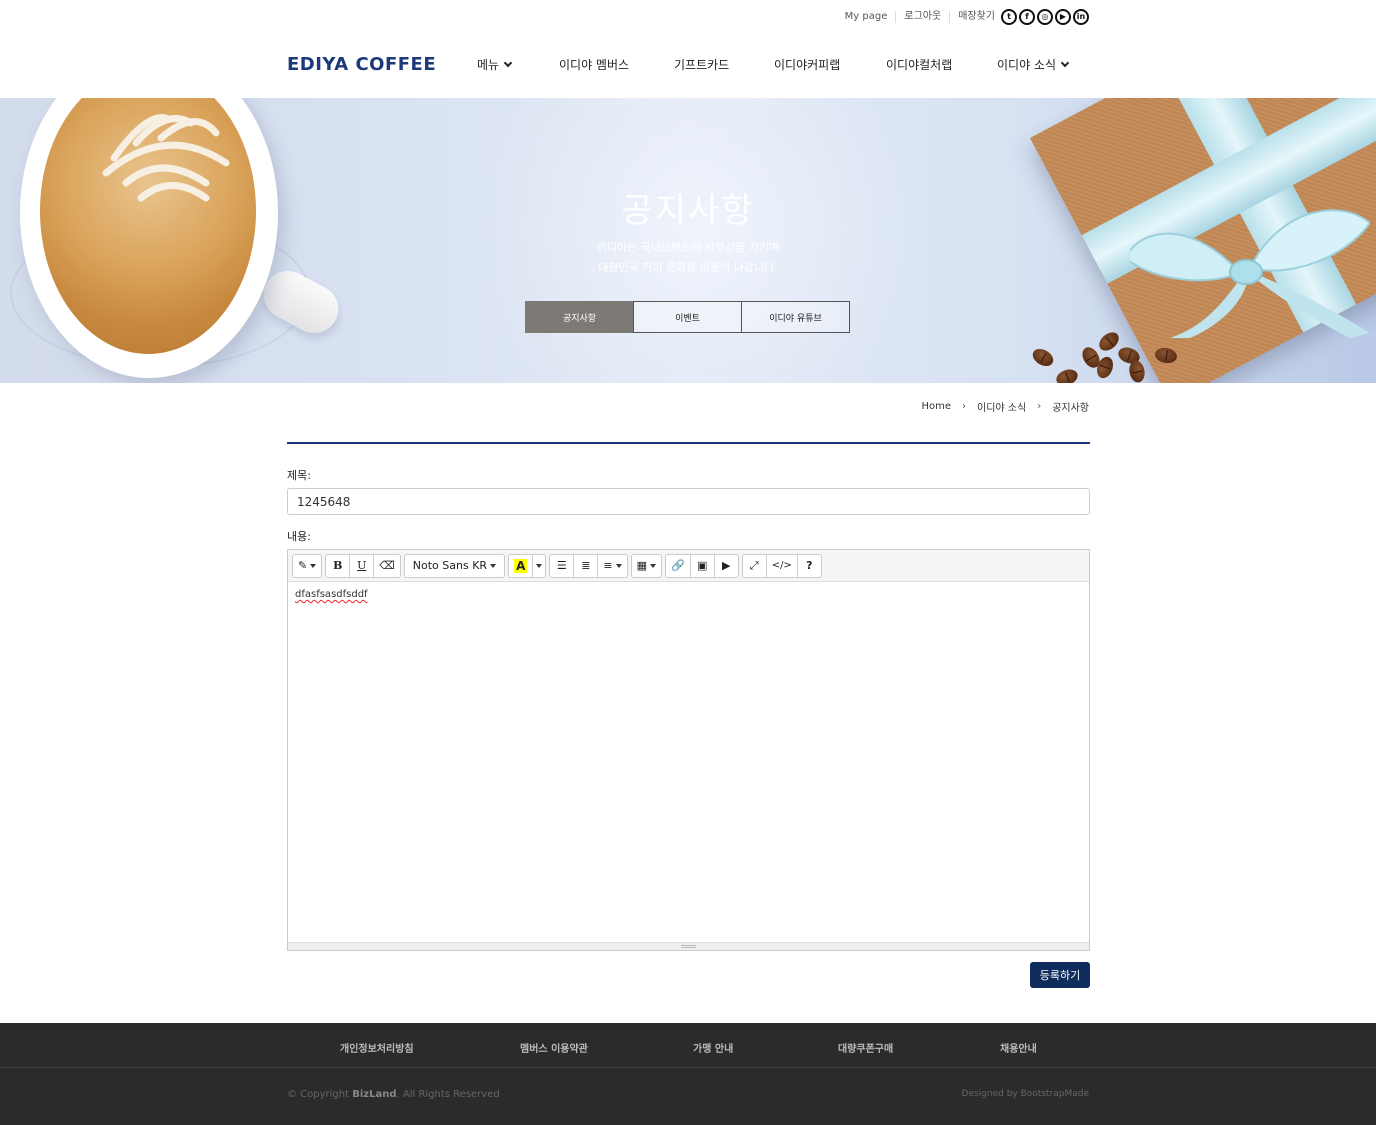  What do you see at coordinates (1060, 975) in the screenshot?
I see `submit-button: 등록하기` at bounding box center [1060, 975].